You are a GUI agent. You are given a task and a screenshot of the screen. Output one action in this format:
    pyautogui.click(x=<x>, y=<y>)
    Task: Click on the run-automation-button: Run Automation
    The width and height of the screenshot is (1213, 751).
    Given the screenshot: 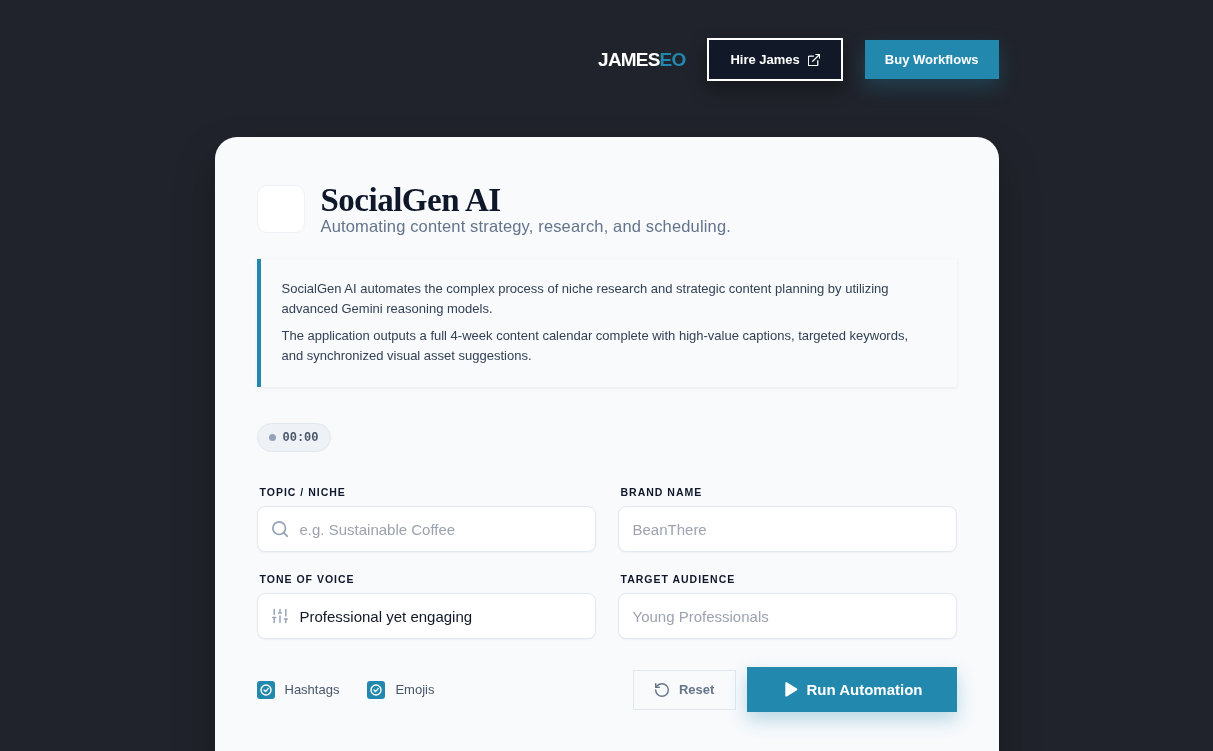 What is the action you would take?
    pyautogui.click(x=852, y=689)
    